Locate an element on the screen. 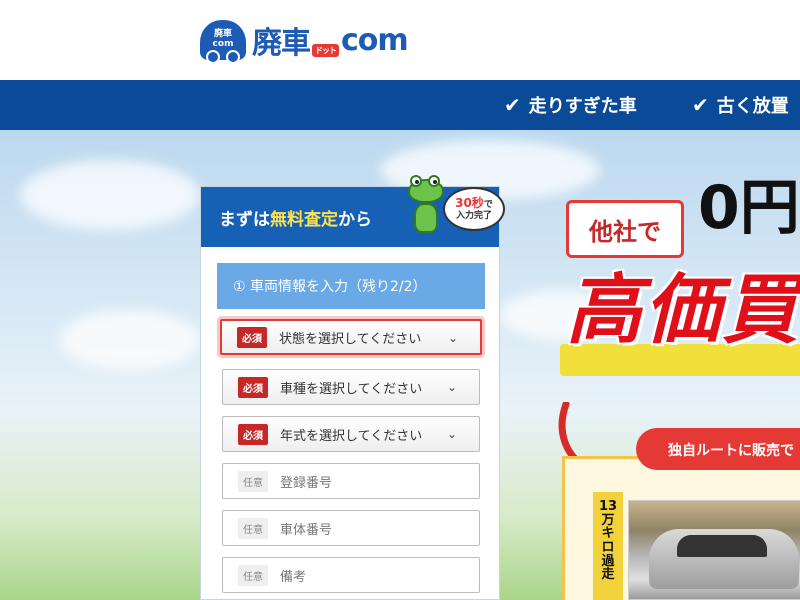 The width and height of the screenshot is (800, 600). car-model-select: 必須 車種を選択してください ⌄ is located at coordinates (351, 387).